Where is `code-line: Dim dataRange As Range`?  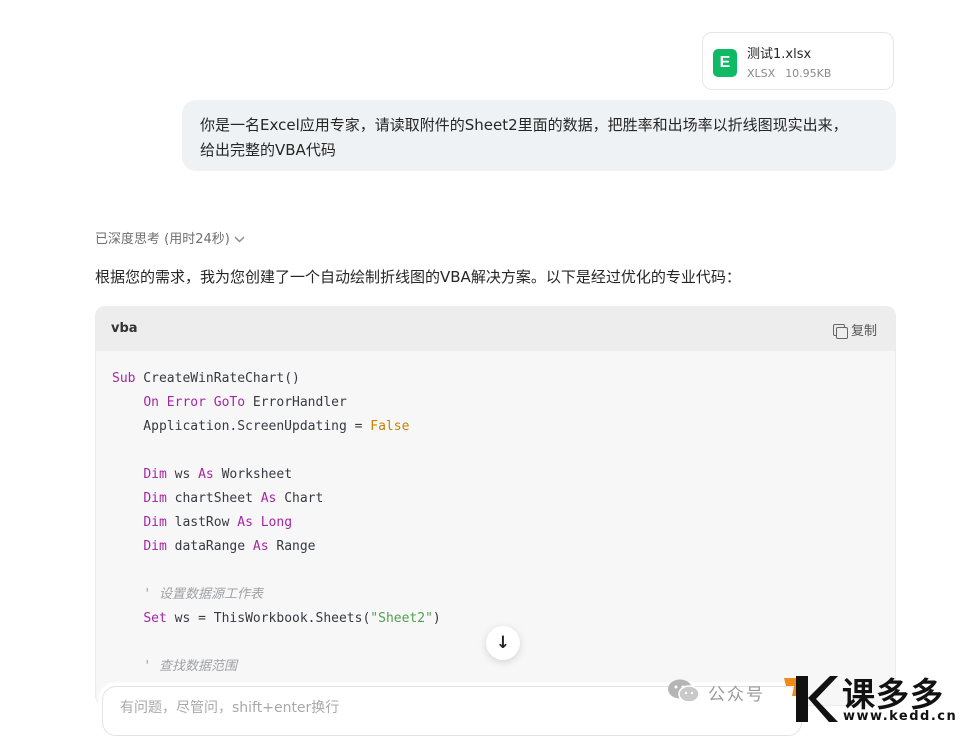 code-line: Dim dataRange As Range is located at coordinates (503, 547).